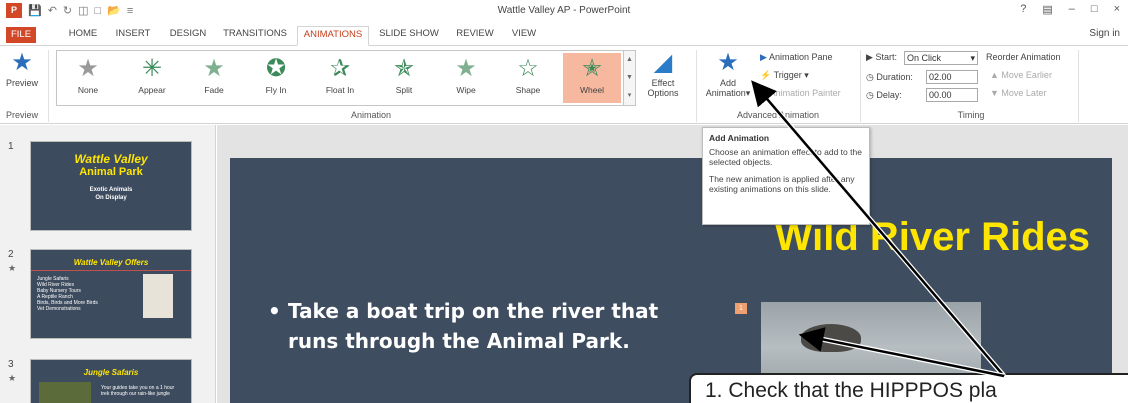  What do you see at coordinates (22, 68) in the screenshot?
I see `preview-button: ★ Preview` at bounding box center [22, 68].